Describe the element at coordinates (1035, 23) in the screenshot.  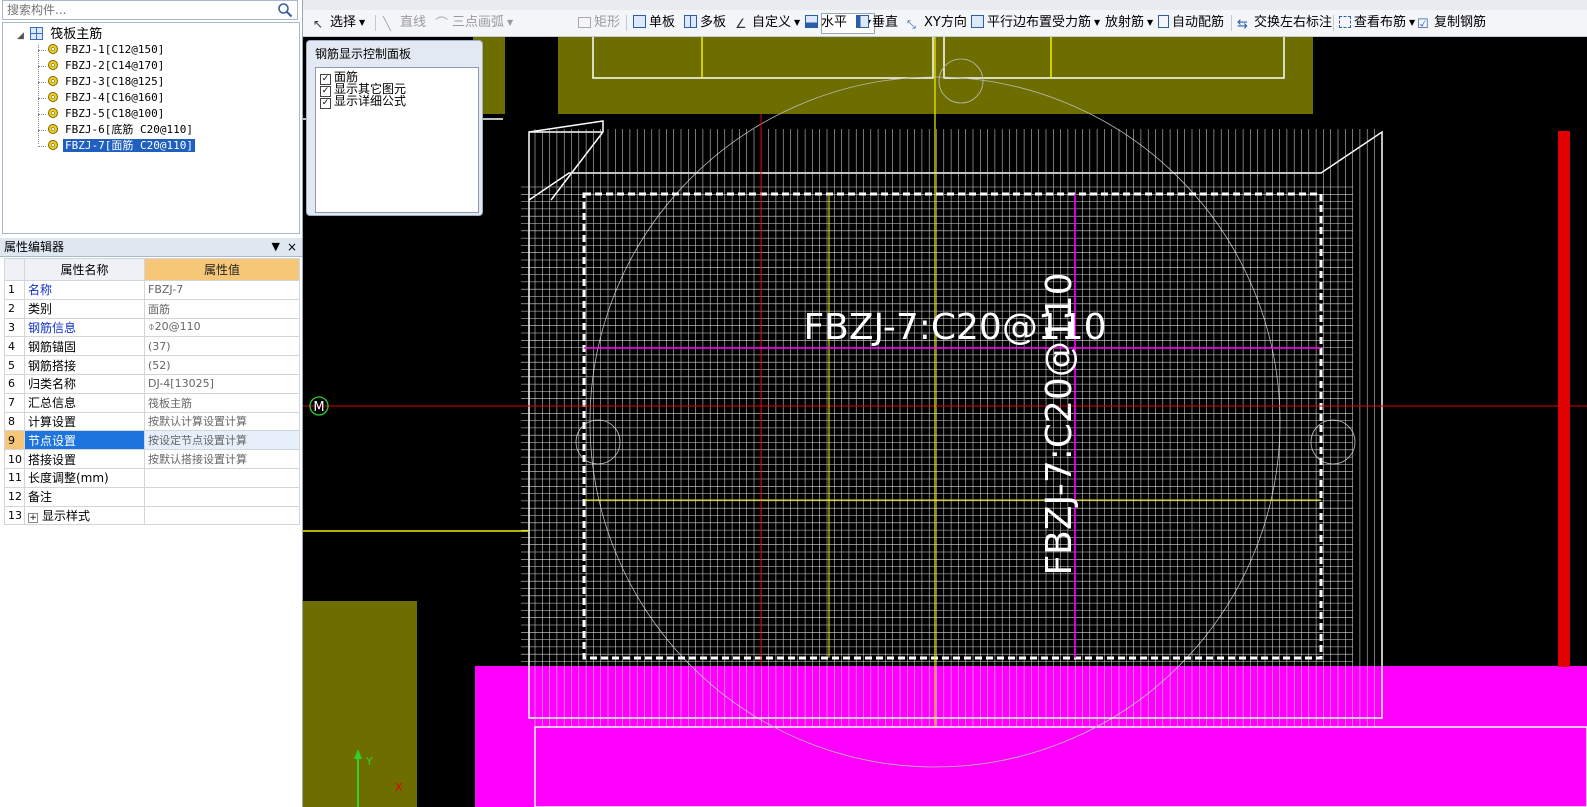
I see `parallel-rebar-button: 平行边布置受力筋 ▼` at that location.